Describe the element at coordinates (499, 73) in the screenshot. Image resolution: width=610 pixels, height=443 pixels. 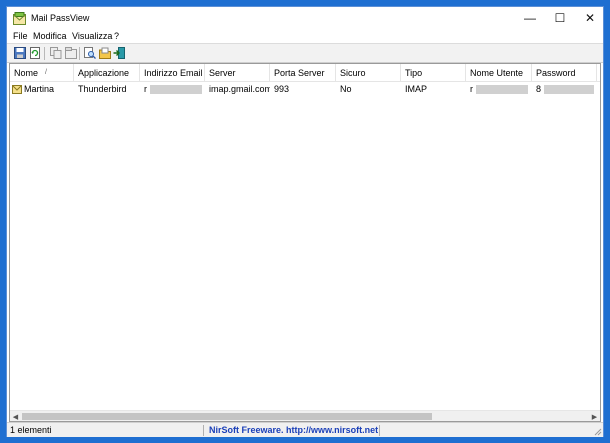
I see `column-header-nome-utente: Nome Utente` at that location.